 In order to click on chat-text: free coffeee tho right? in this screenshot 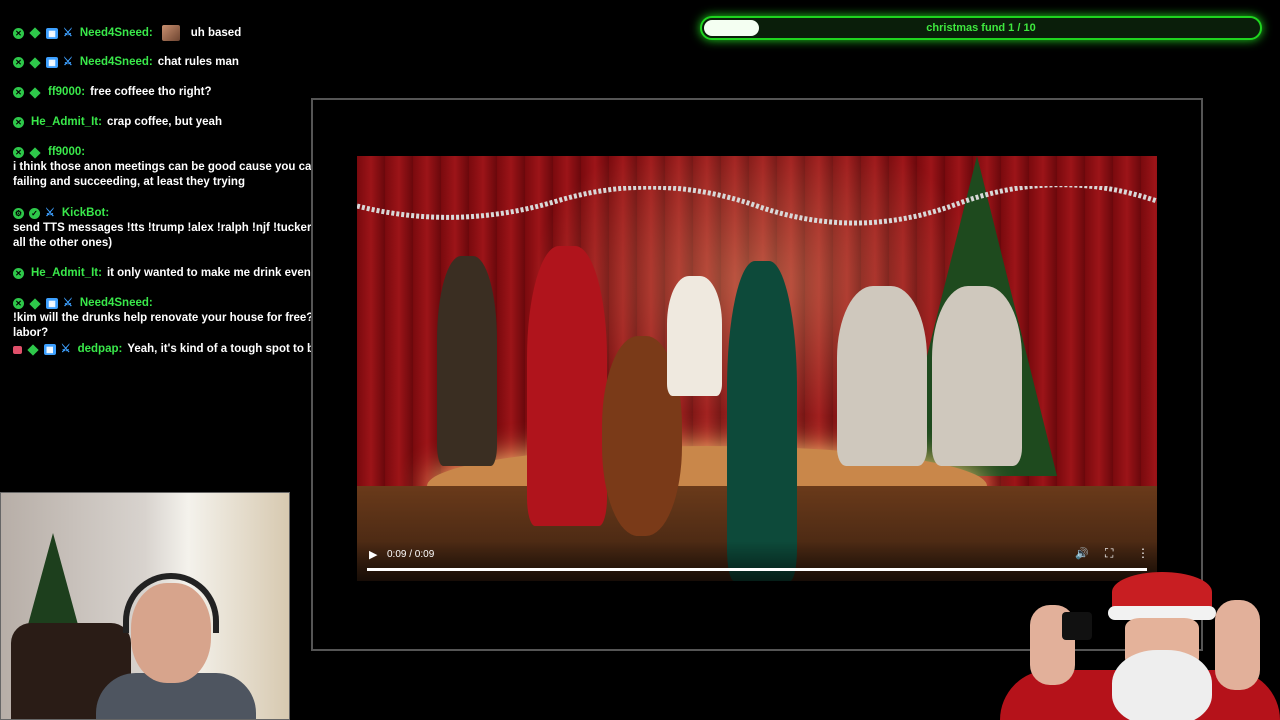, I will do `click(151, 92)`.